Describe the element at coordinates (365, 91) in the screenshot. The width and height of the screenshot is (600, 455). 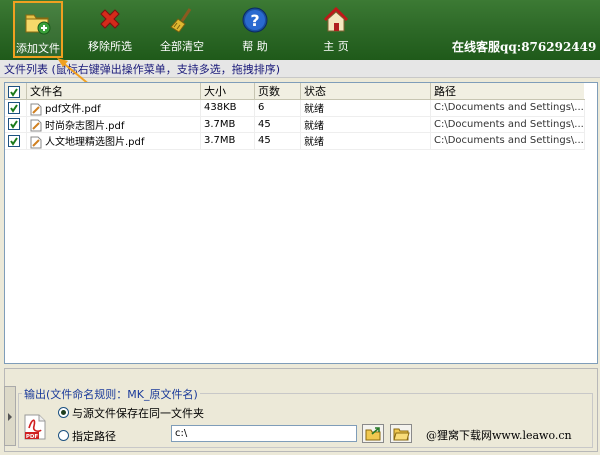
I see `column-header-status: 状态` at that location.